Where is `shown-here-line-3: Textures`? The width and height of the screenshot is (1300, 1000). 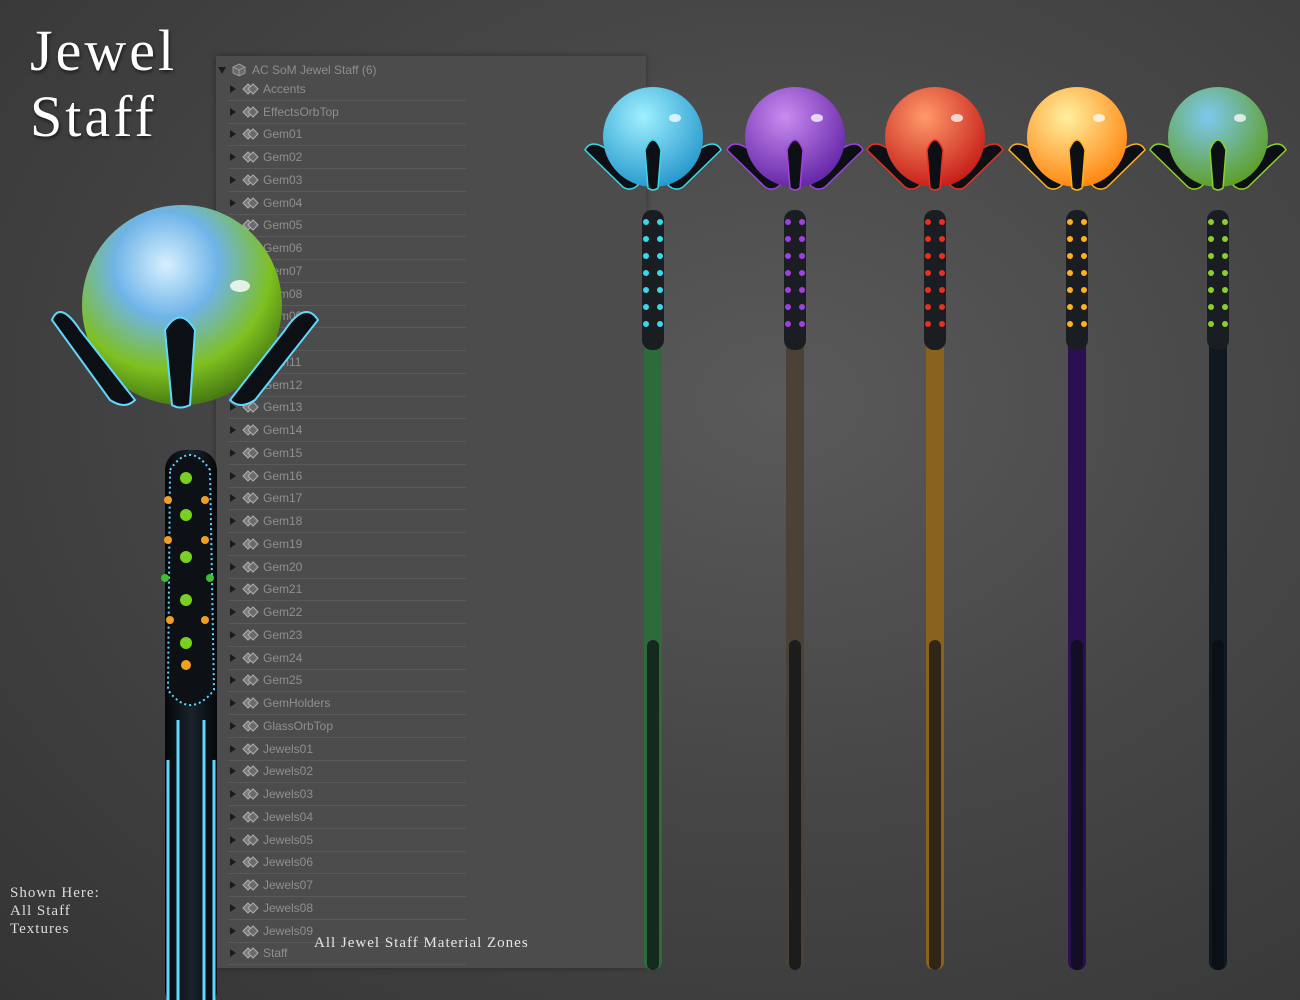 shown-here-line-3: Textures is located at coordinates (40, 929).